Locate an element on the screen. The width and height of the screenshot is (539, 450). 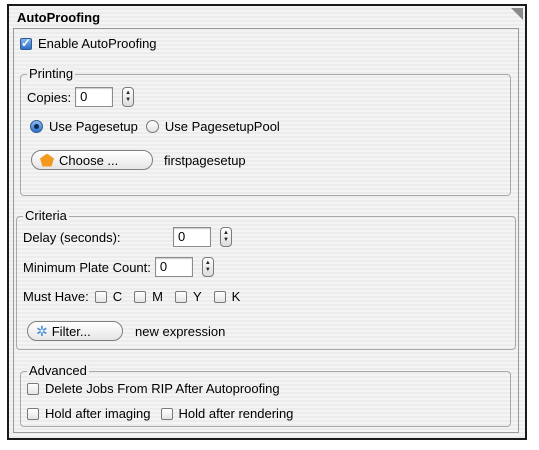
enable-autoproofing-checkbox is located at coordinates (26, 43).